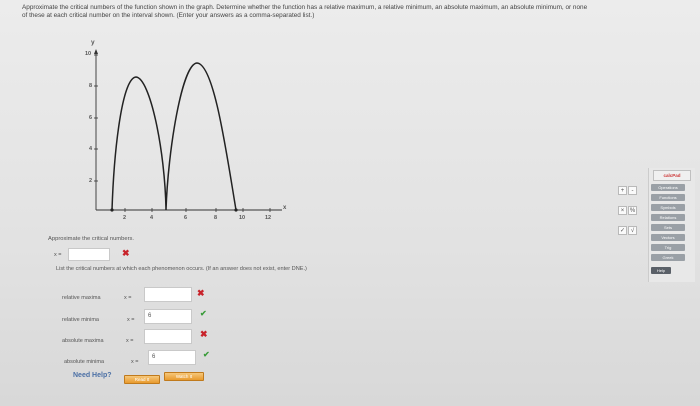 The width and height of the screenshot is (700, 406). Describe the element at coordinates (632, 190) in the screenshot. I see `minus-tool-button: -` at that location.